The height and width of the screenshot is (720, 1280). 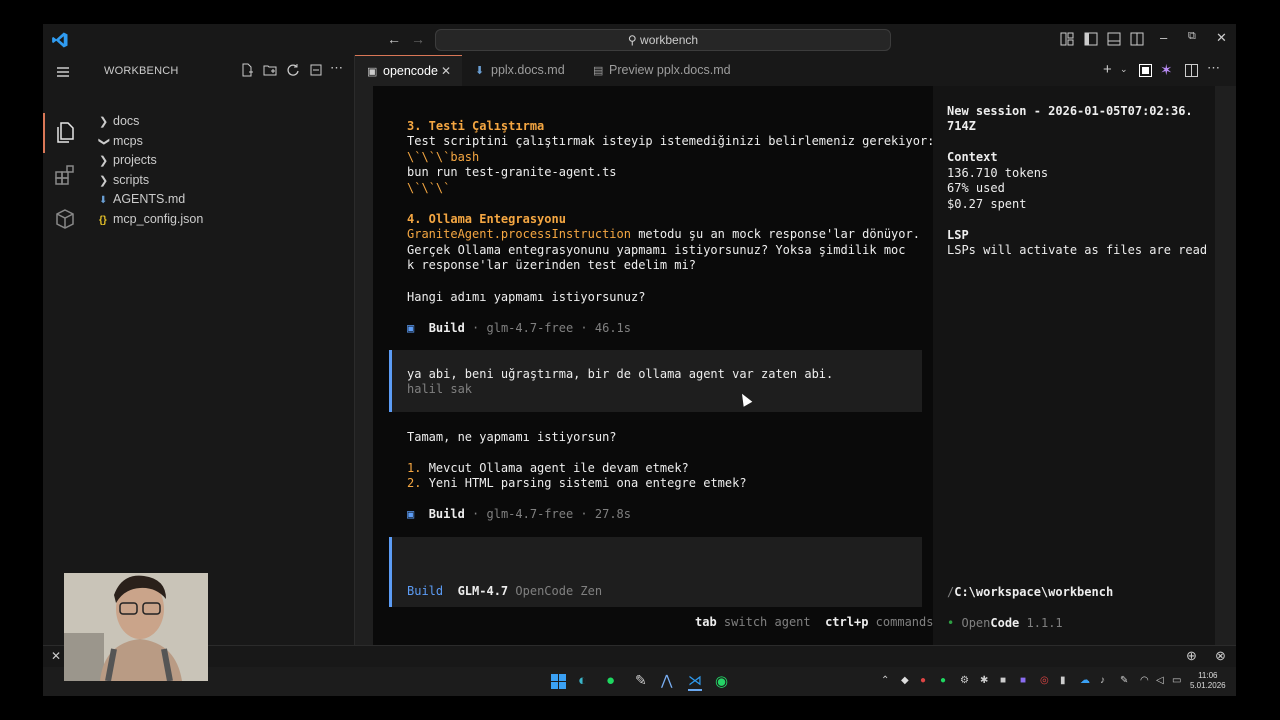 What do you see at coordinates (656, 70) in the screenshot?
I see `tab-preview-pplx-docs: ▤ Preview pplx.docs.md` at bounding box center [656, 70].